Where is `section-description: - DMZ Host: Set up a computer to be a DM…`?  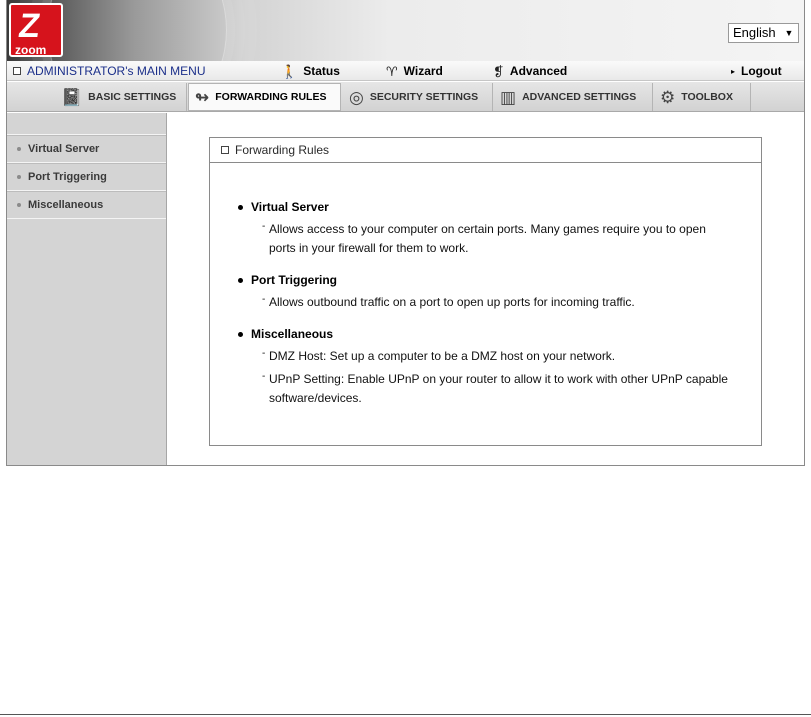 section-description: - DMZ Host: Set up a computer to be a DM… is located at coordinates (497, 356).